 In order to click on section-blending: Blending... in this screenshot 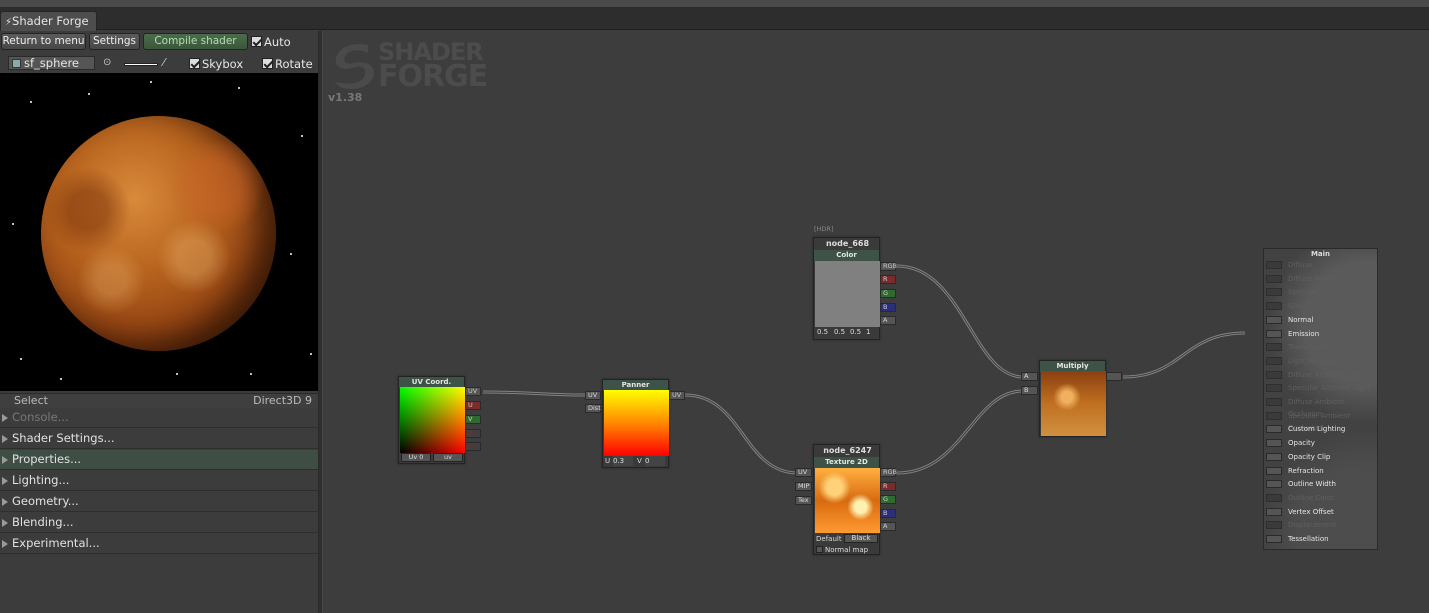, I will do `click(159, 523)`.